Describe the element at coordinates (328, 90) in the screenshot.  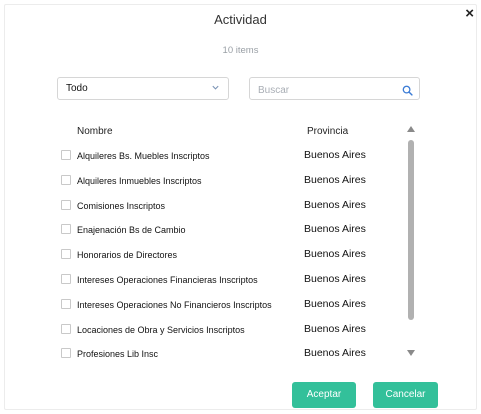
I see `search-input` at that location.